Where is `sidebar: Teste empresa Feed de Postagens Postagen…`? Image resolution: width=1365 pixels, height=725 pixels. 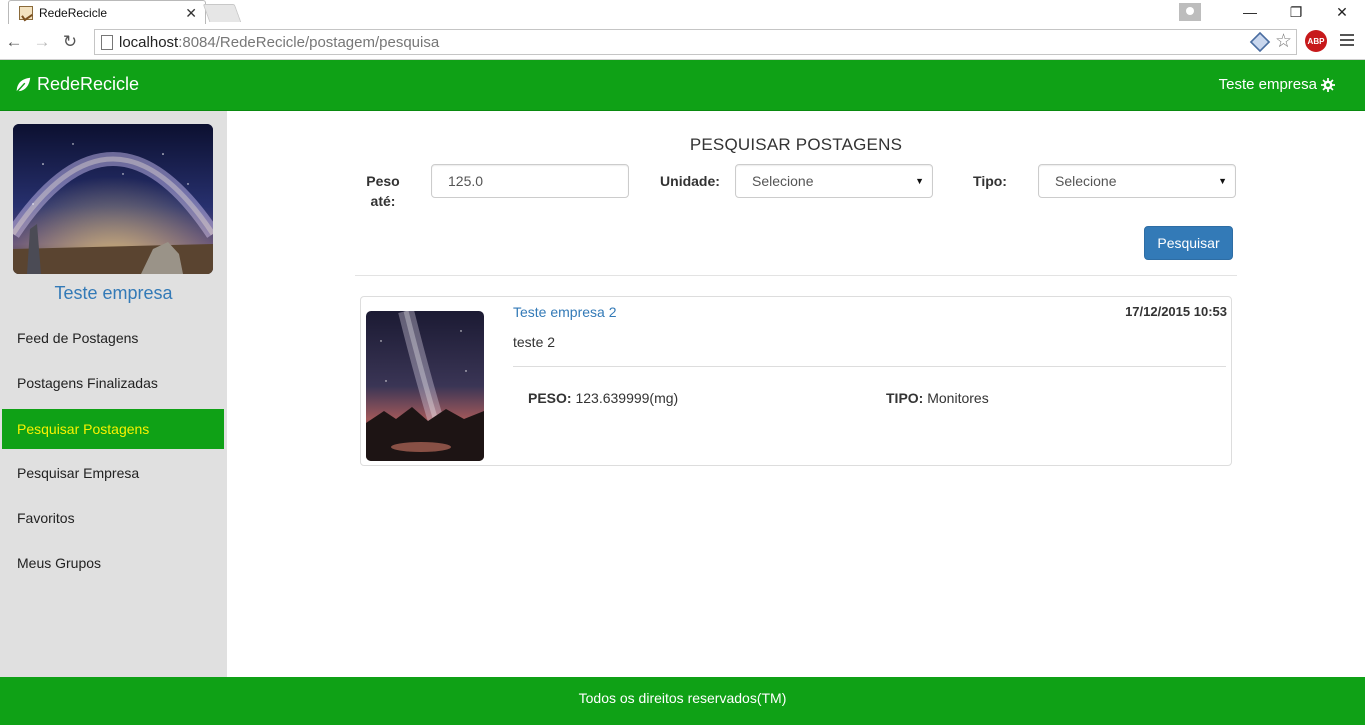
sidebar: Teste empresa Feed de Postagens Postagen… is located at coordinates (113, 394).